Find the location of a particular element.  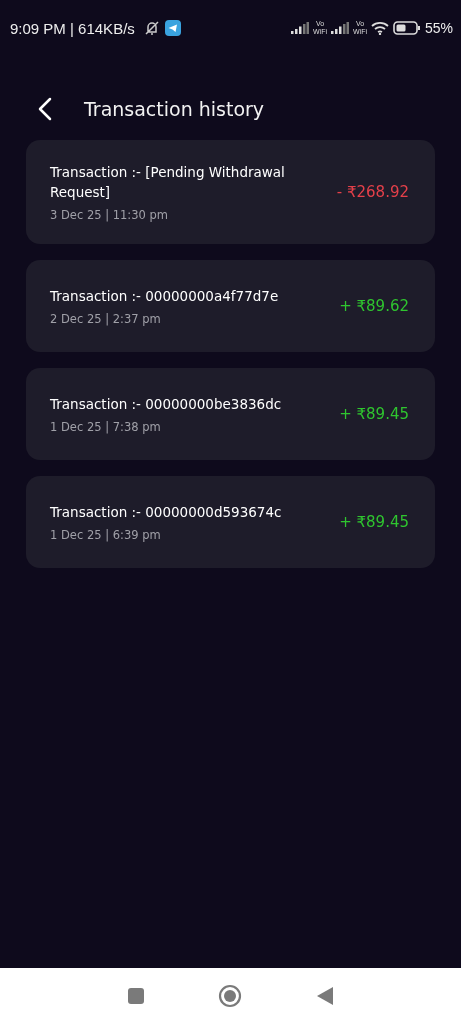

status-time: 9:09 PM | 614KB/s is located at coordinates (72, 28).